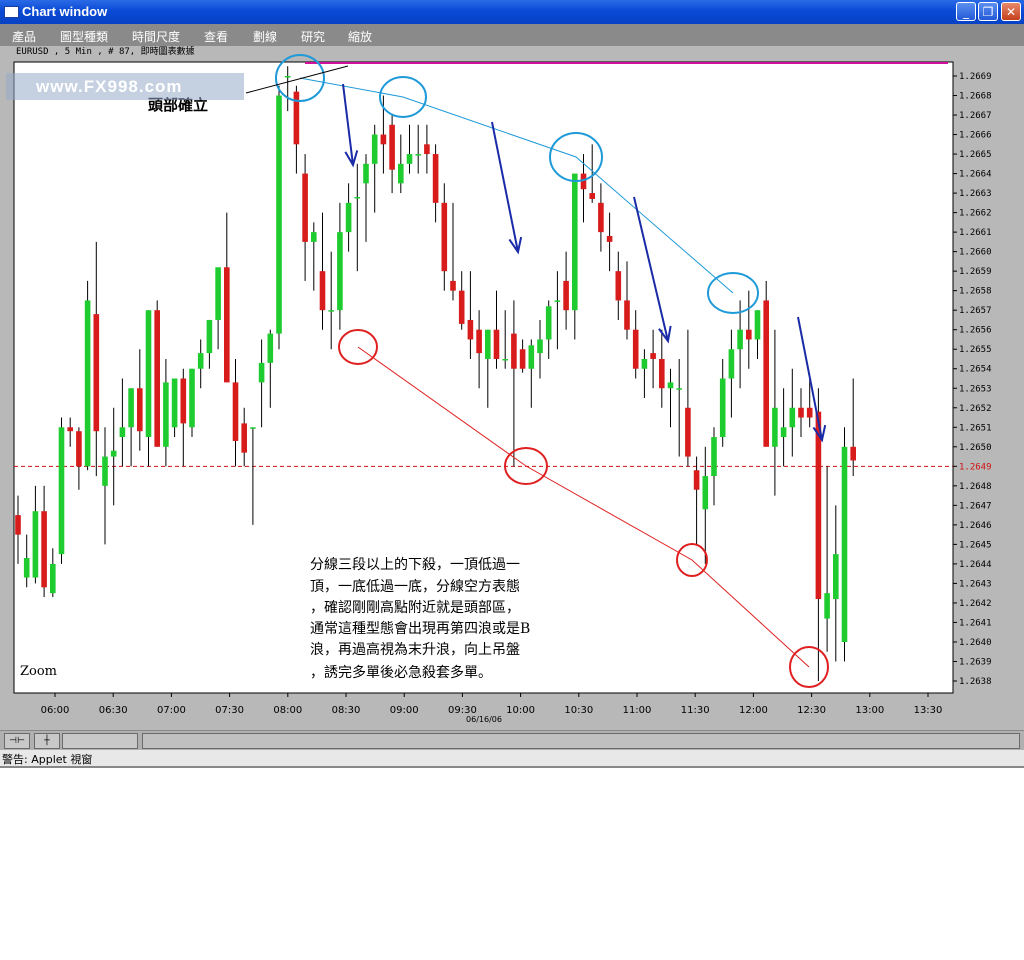 The image size is (1024, 960). What do you see at coordinates (975, 545) in the screenshot?
I see `y-tick-label: 1.2645` at bounding box center [975, 545].